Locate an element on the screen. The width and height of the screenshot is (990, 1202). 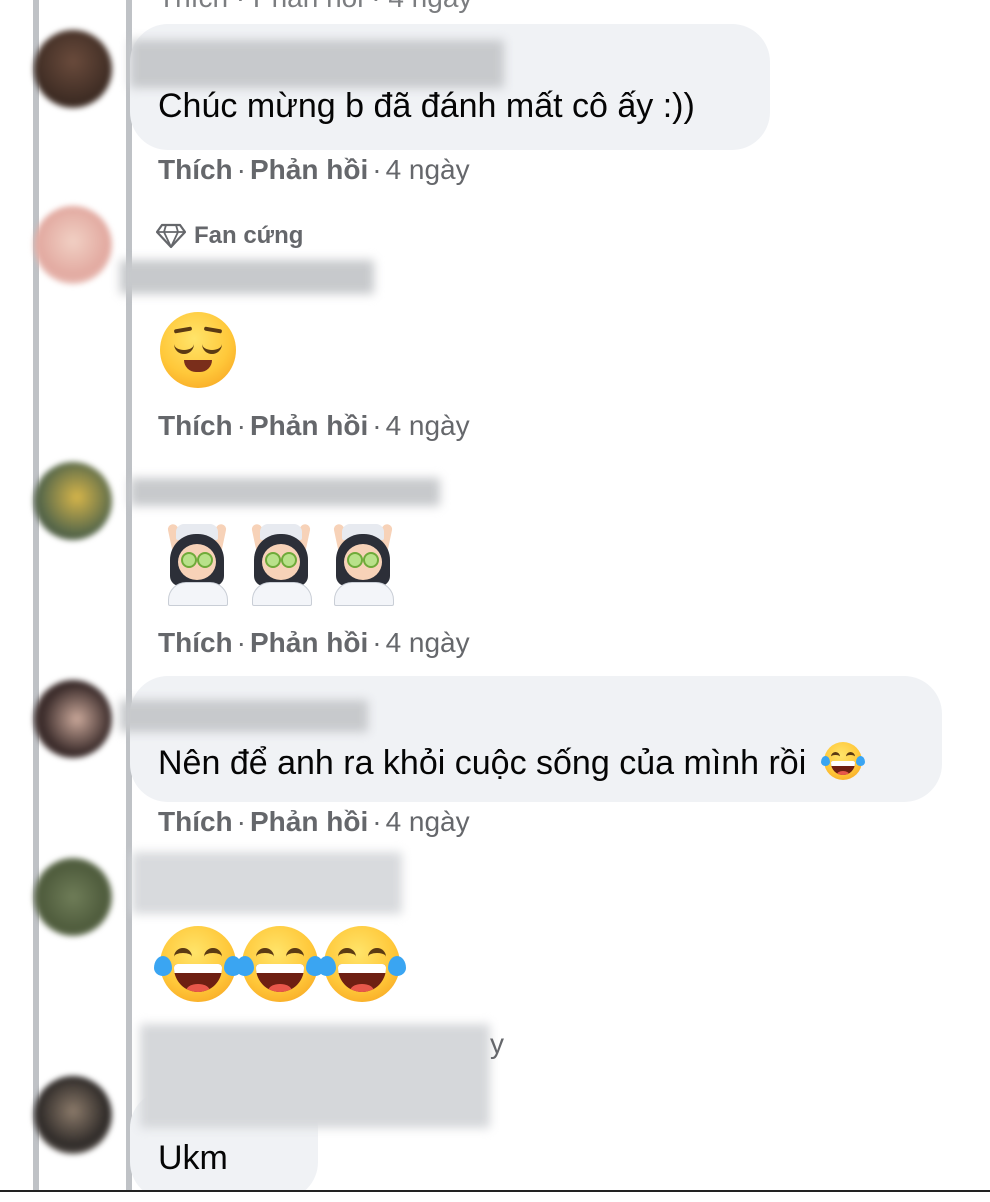
relieved-face-icon is located at coordinates (198, 350).